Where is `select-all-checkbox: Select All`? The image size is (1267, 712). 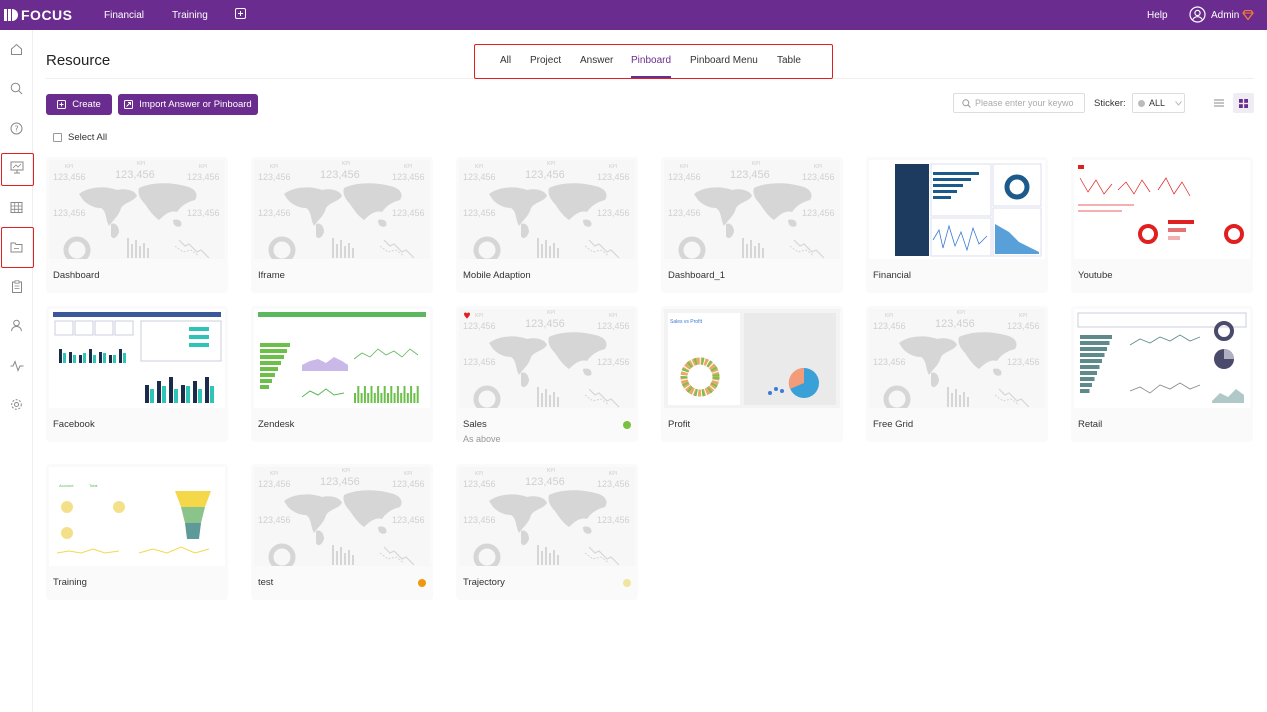
select-all-checkbox: Select All is located at coordinates (80, 137).